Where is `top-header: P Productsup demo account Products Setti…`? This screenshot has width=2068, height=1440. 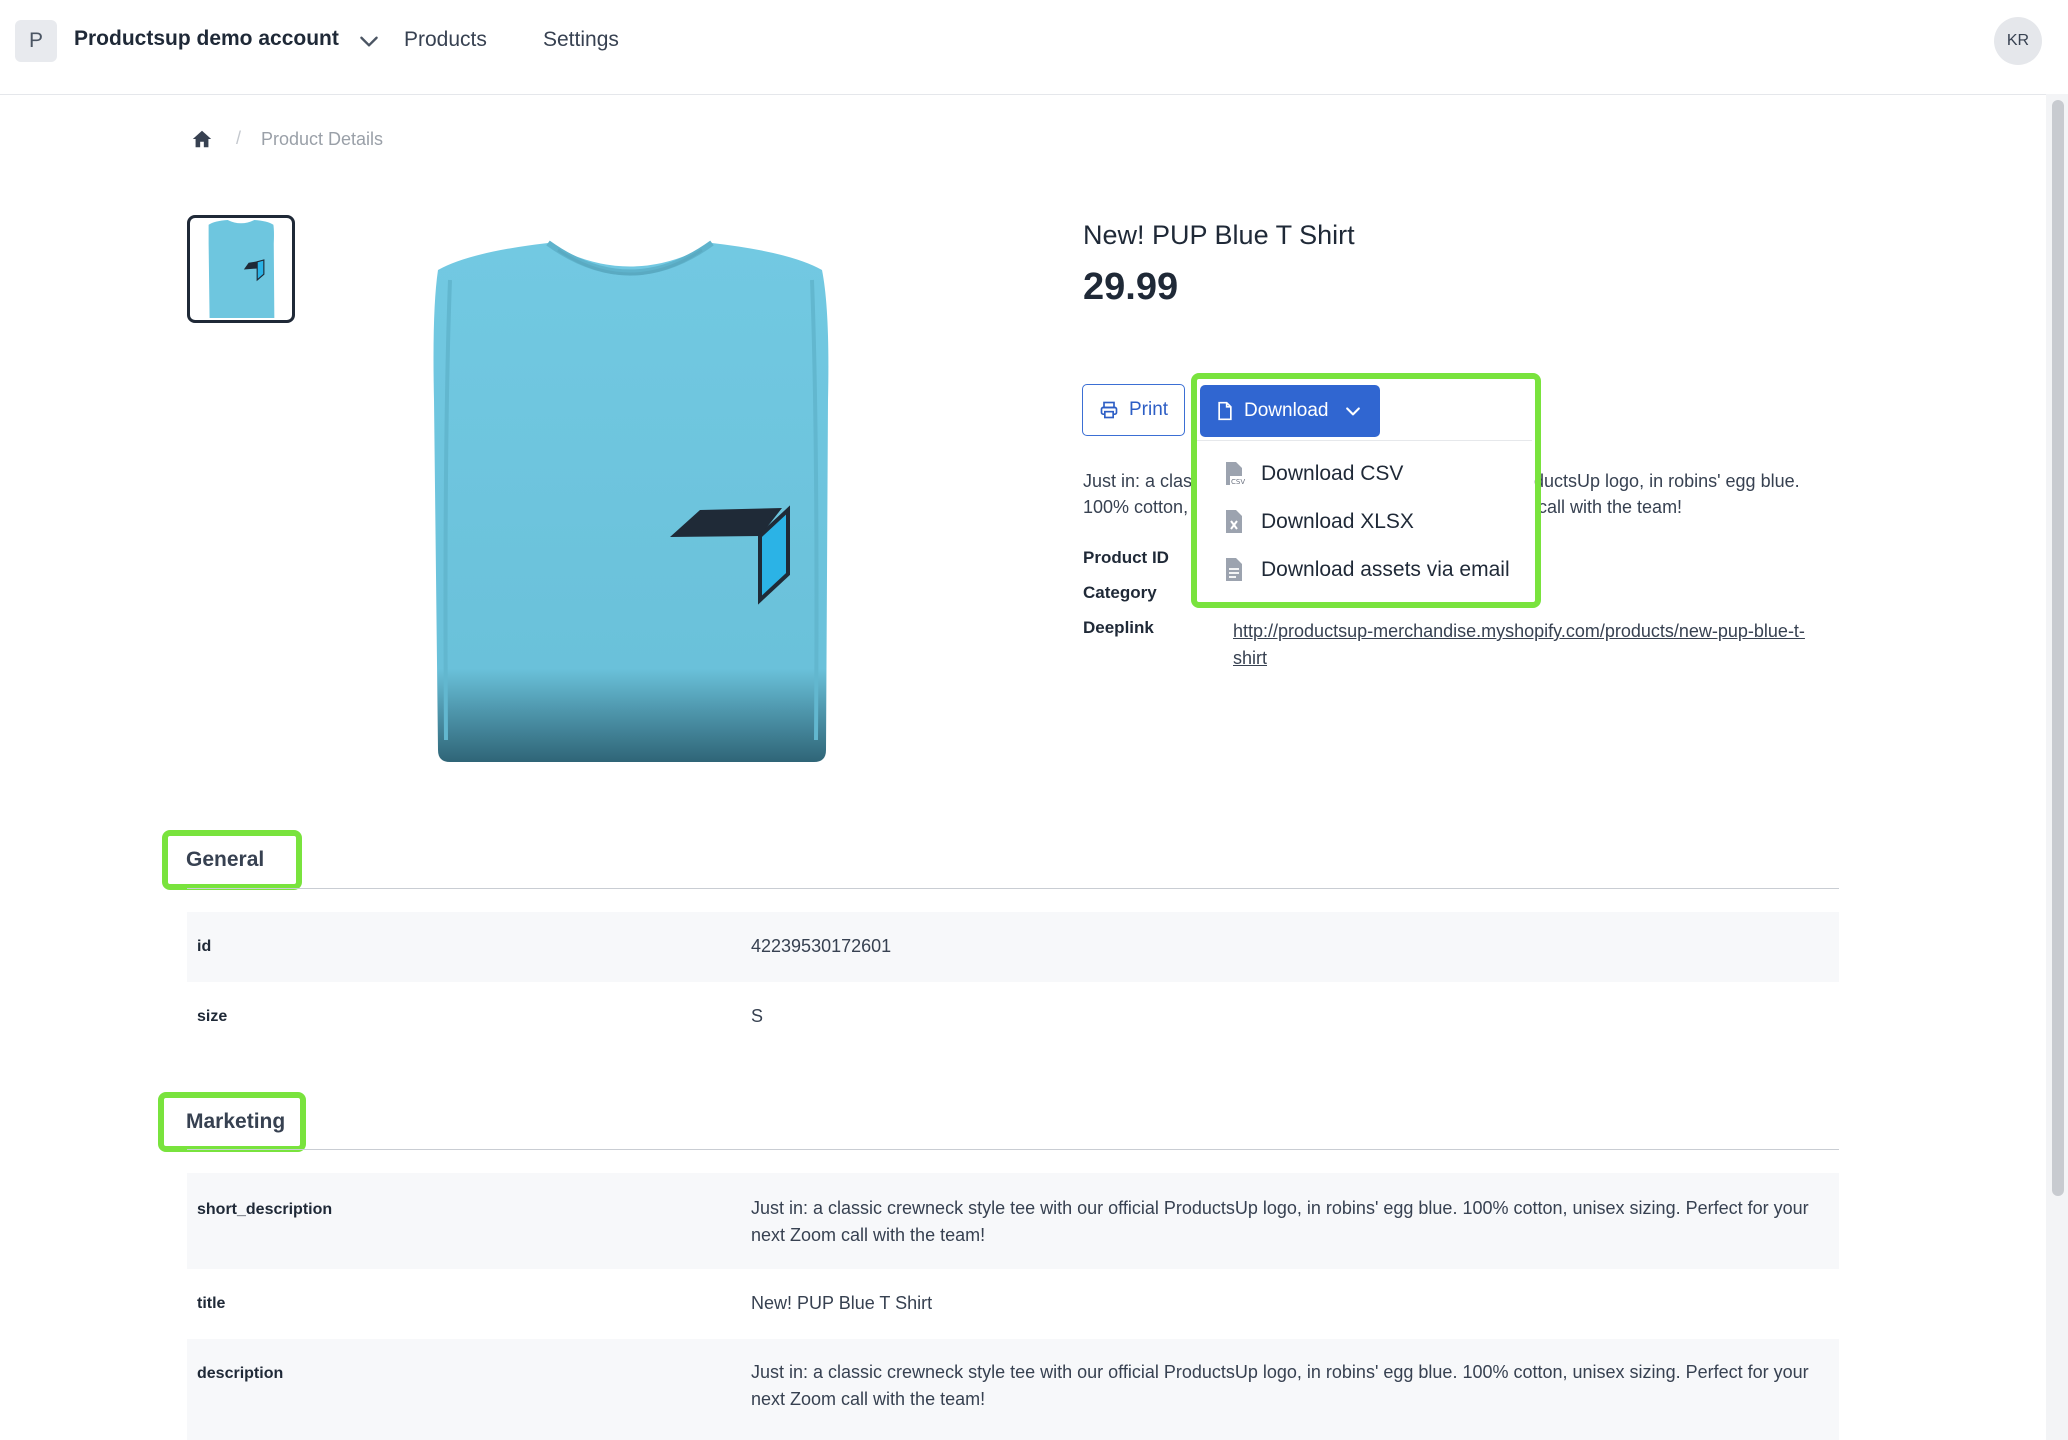 top-header: P Productsup demo account Products Setti… is located at coordinates (1034, 47).